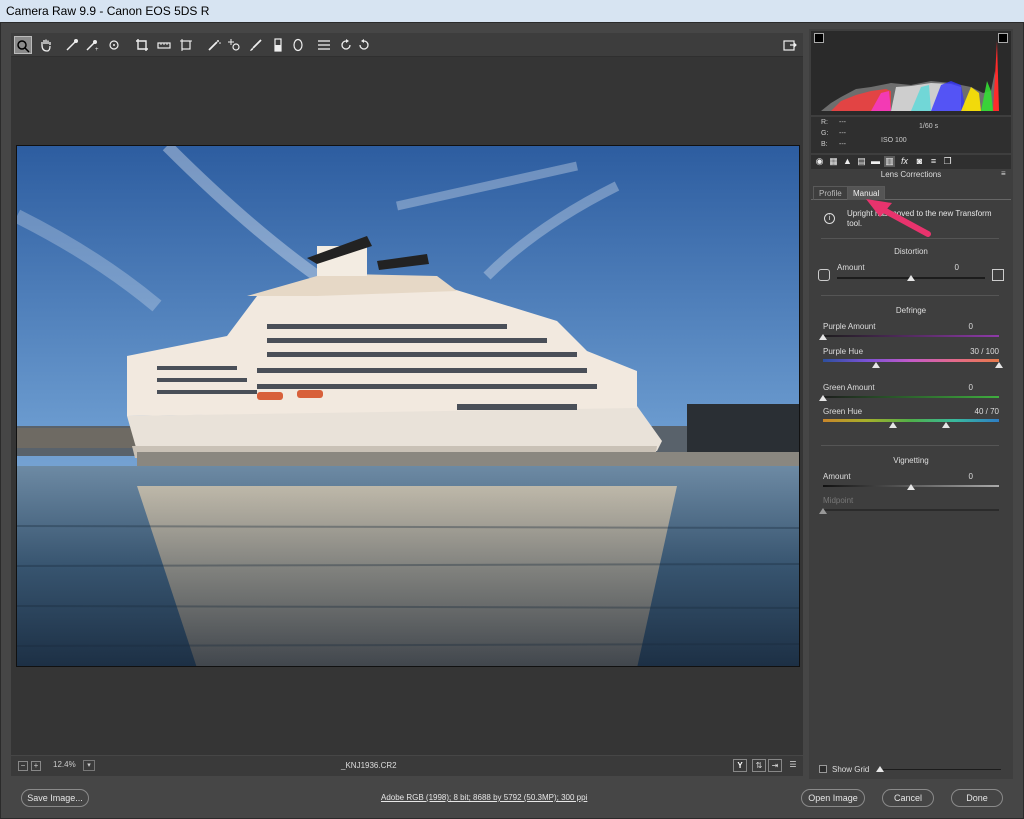  Describe the element at coordinates (46, 45) in the screenshot. I see `hand-tool-icon` at that location.